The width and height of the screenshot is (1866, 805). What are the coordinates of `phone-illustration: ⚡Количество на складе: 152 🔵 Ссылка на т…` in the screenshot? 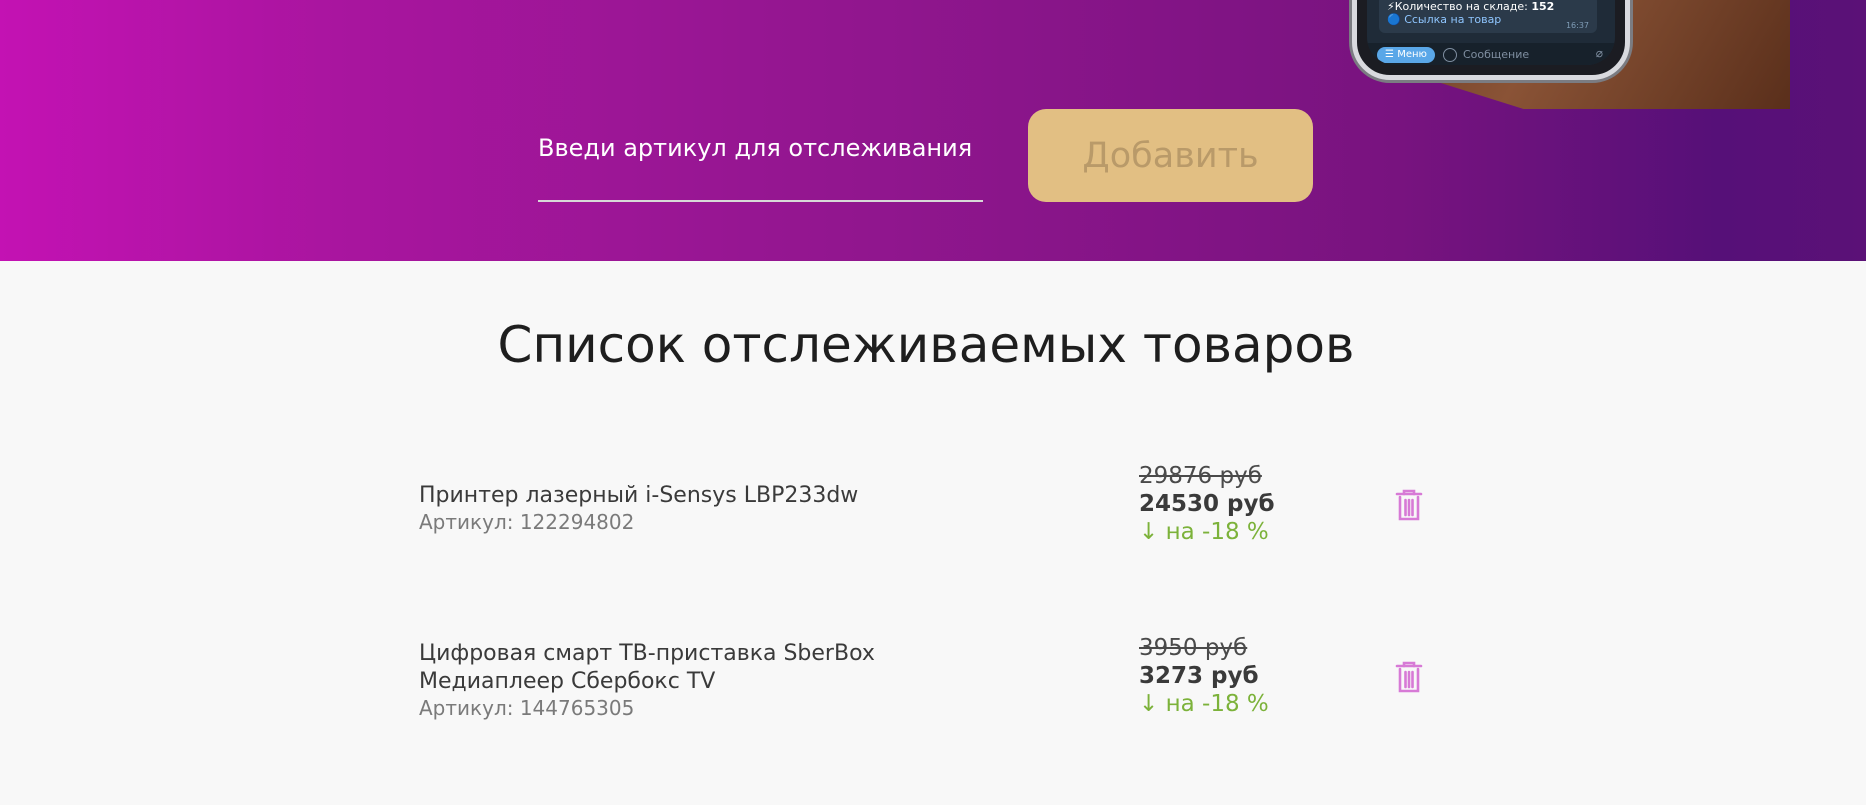 It's located at (1550, 54).